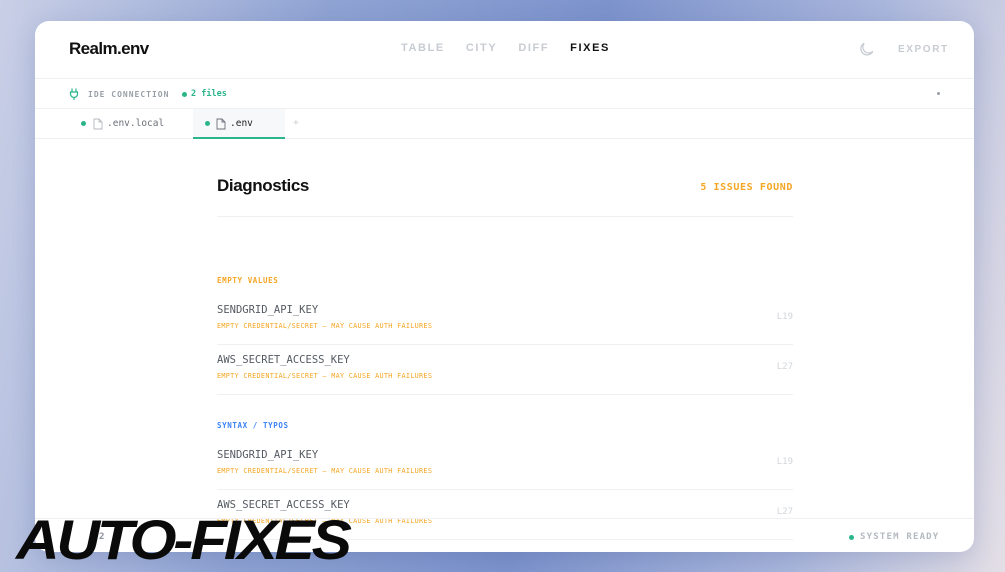  What do you see at coordinates (241, 123) in the screenshot?
I see `tab-label: .env` at bounding box center [241, 123].